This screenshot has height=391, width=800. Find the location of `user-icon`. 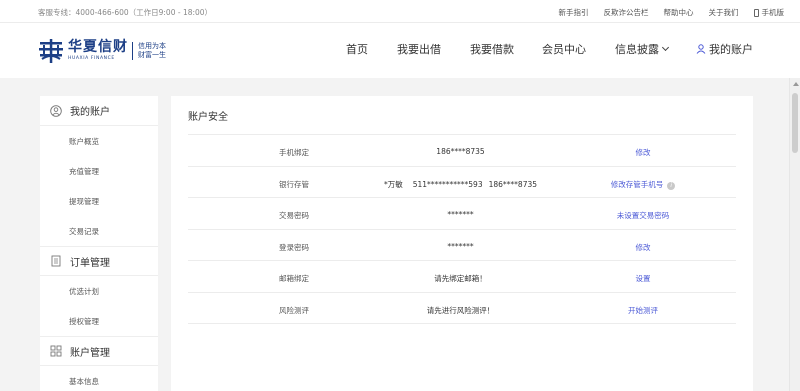

user-icon is located at coordinates (701, 49).